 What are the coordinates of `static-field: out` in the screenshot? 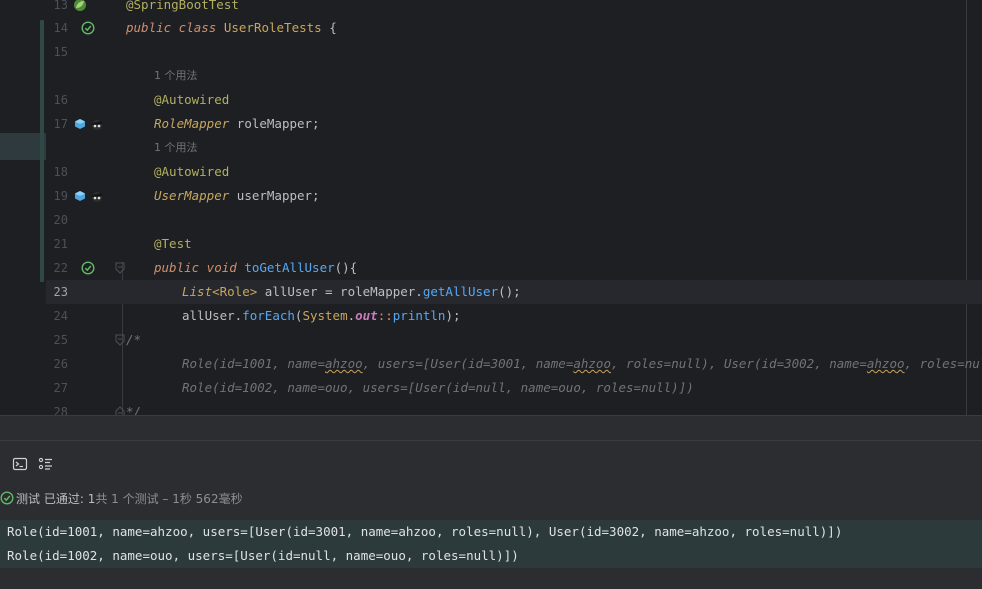 It's located at (366, 315).